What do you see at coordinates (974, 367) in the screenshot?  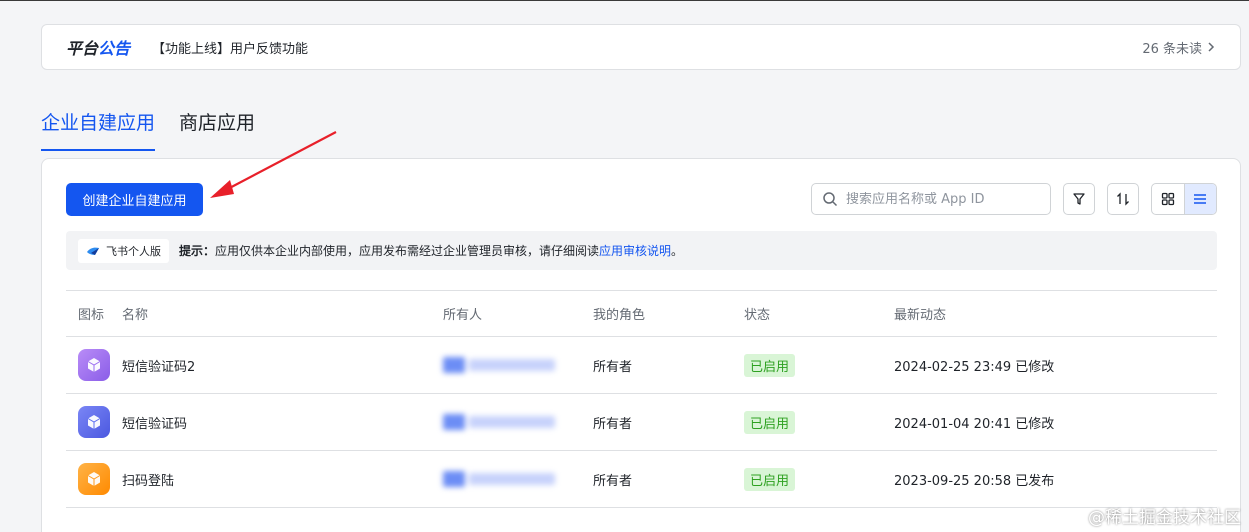 I see `latest-activity: 2024-02-25 23:49 已修改` at bounding box center [974, 367].